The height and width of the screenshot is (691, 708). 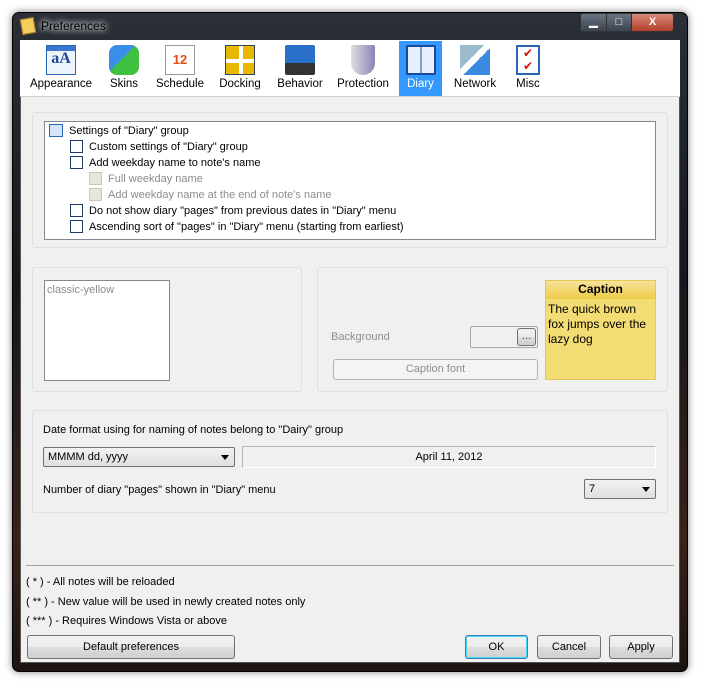 I want to click on tab-protection: Protection, so click(x=363, y=68).